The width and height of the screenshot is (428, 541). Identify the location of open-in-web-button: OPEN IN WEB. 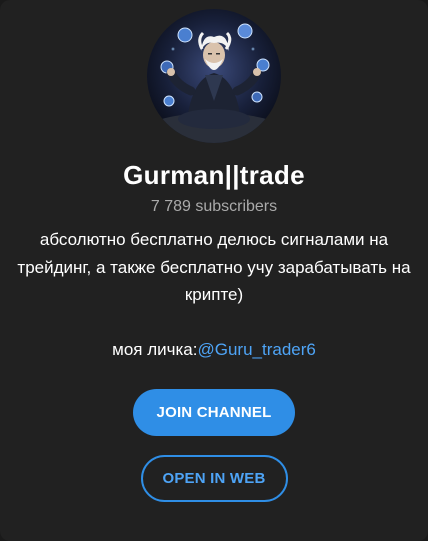
(214, 478).